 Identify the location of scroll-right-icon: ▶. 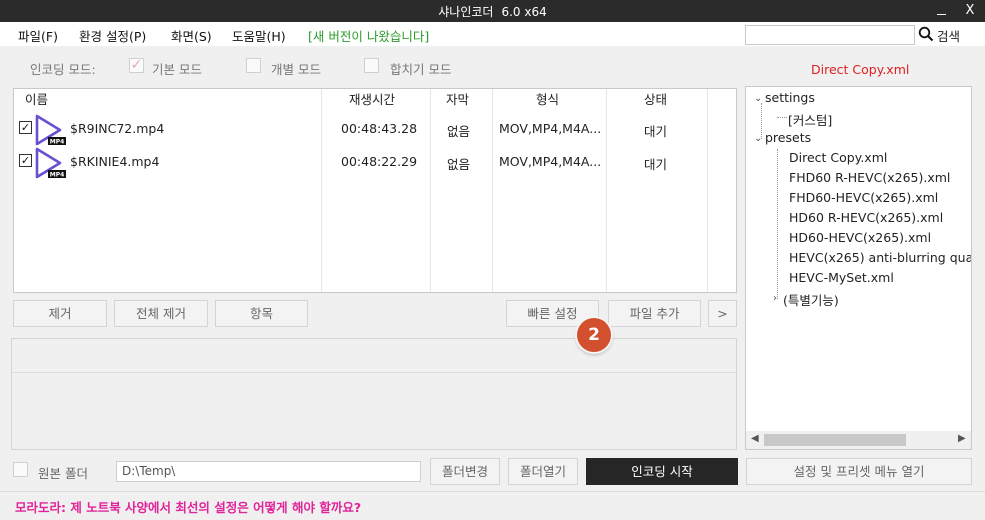
(962, 438).